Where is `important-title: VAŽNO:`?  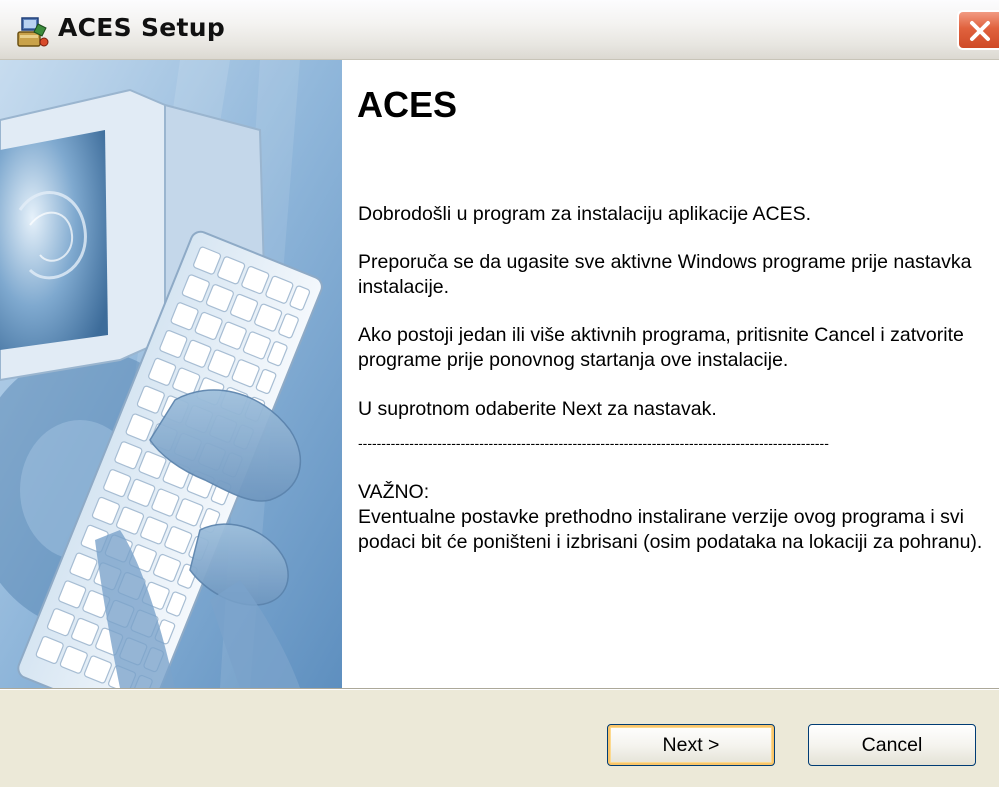
important-title: VAŽNO: is located at coordinates (394, 492).